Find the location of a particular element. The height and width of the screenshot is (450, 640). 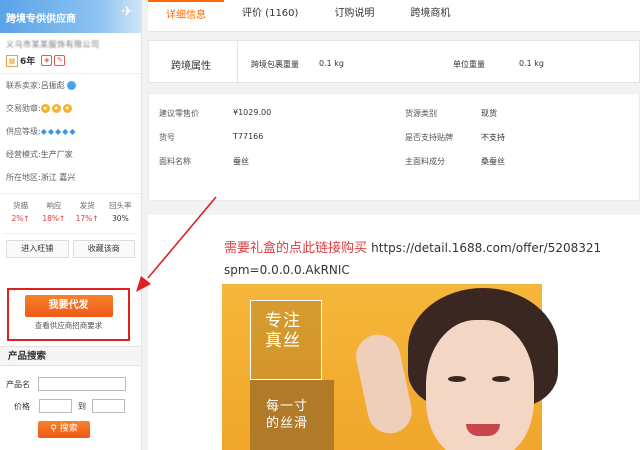

dropship-box: 我要代发 查看供应商招商要求 is located at coordinates (68, 314).